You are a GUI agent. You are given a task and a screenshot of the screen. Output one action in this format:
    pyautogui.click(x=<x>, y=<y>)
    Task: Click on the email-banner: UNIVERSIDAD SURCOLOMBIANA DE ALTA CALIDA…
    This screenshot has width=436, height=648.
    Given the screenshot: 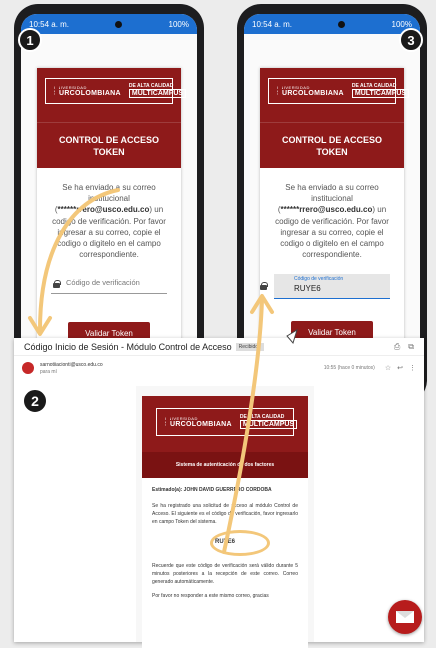 What is the action you would take?
    pyautogui.click(x=225, y=424)
    